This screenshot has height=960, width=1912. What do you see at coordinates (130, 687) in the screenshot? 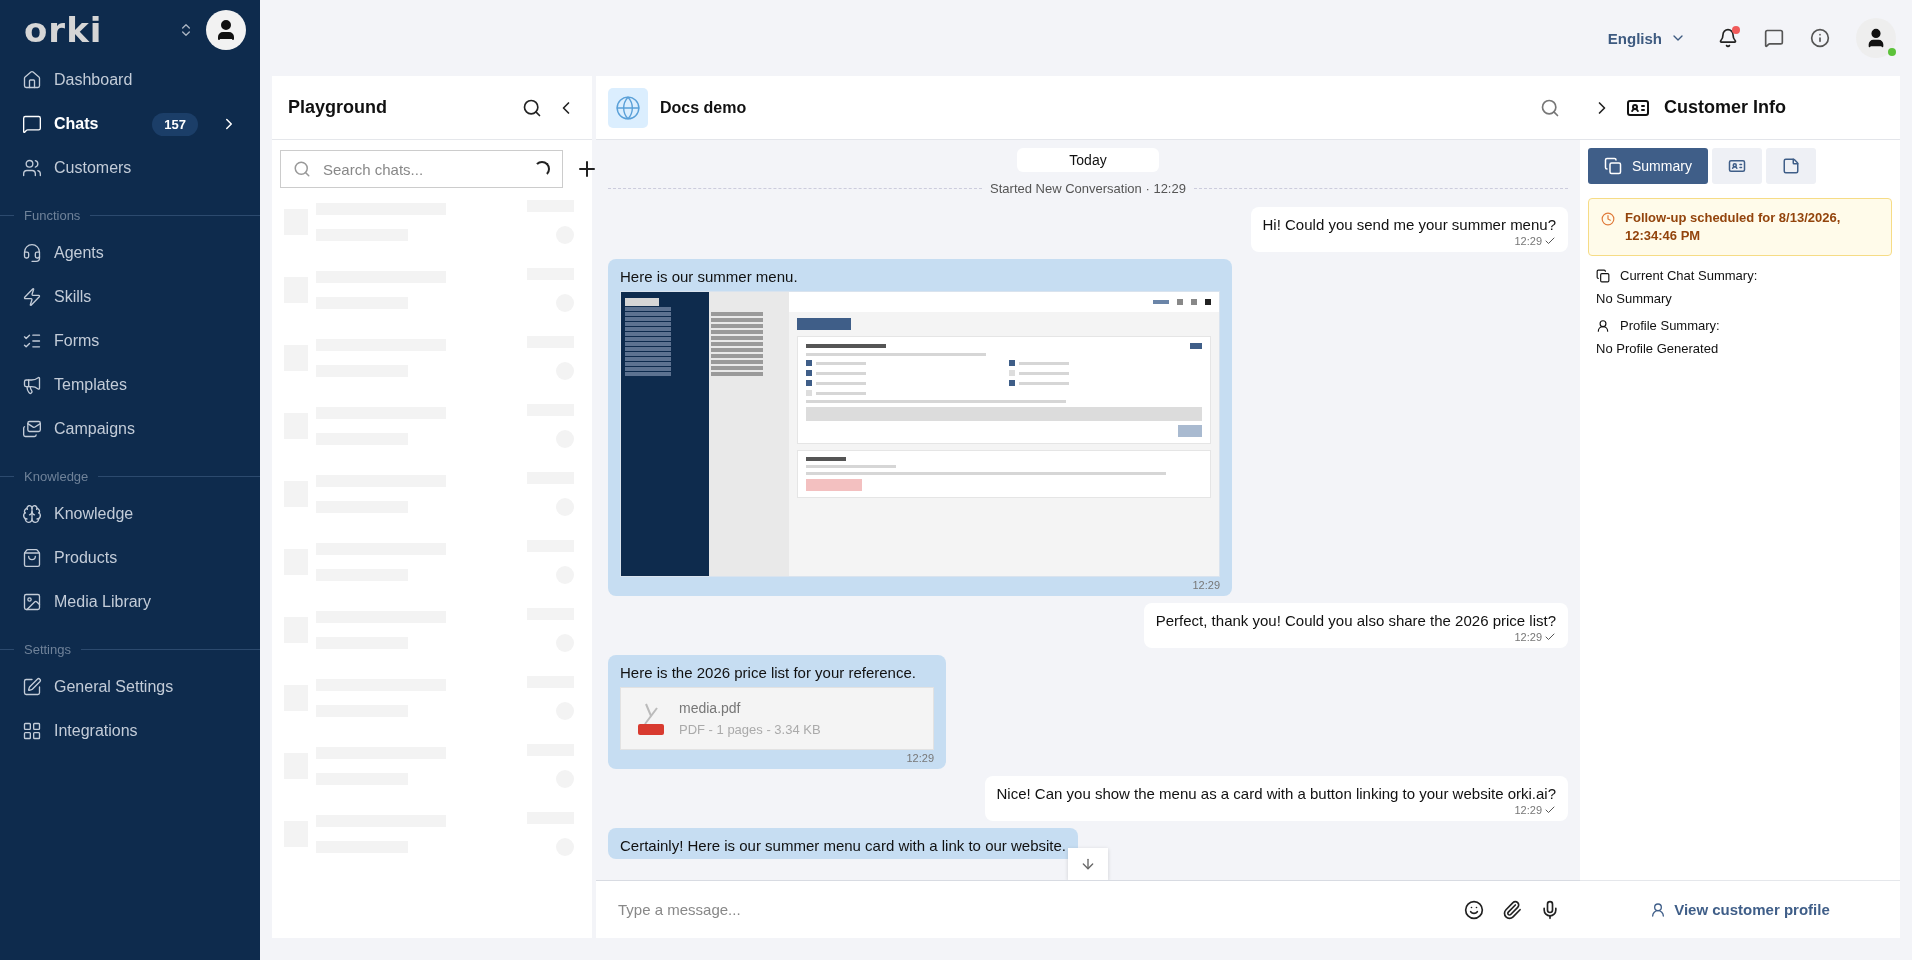
I see `sidebar-item: General Settings` at bounding box center [130, 687].